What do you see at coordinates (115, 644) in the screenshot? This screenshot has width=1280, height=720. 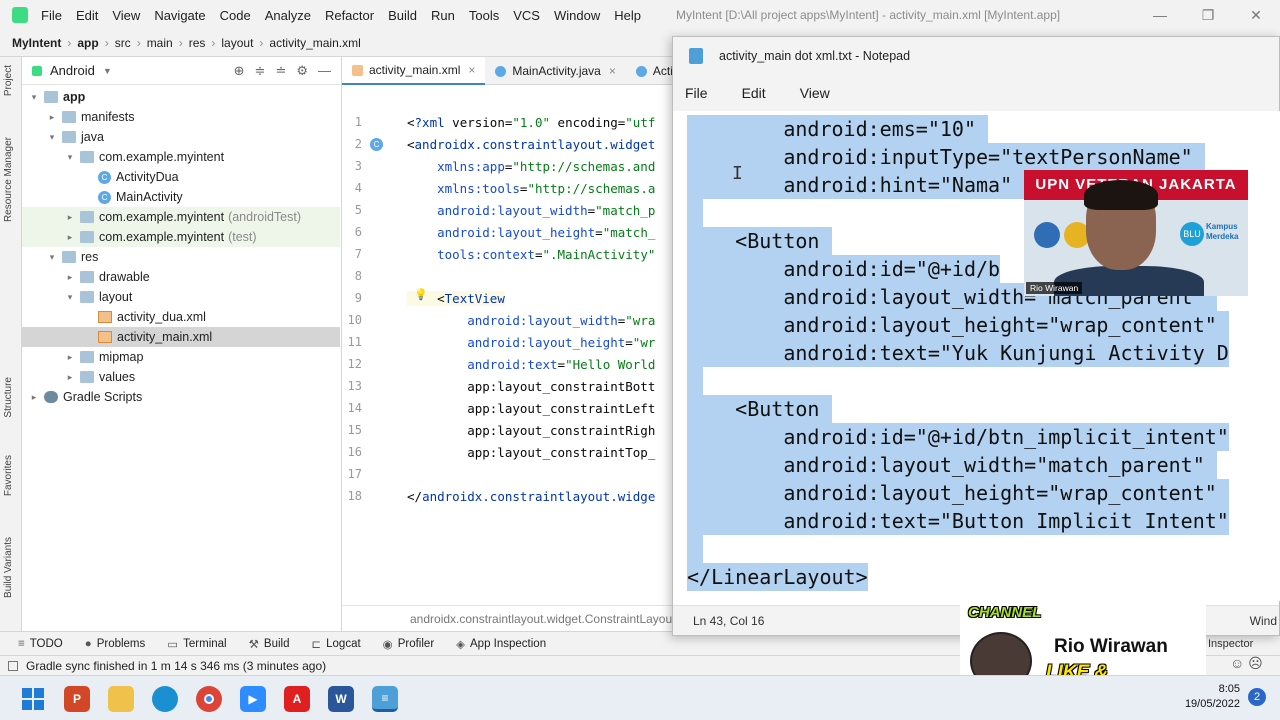 I see `tool-problems: ● Problems` at bounding box center [115, 644].